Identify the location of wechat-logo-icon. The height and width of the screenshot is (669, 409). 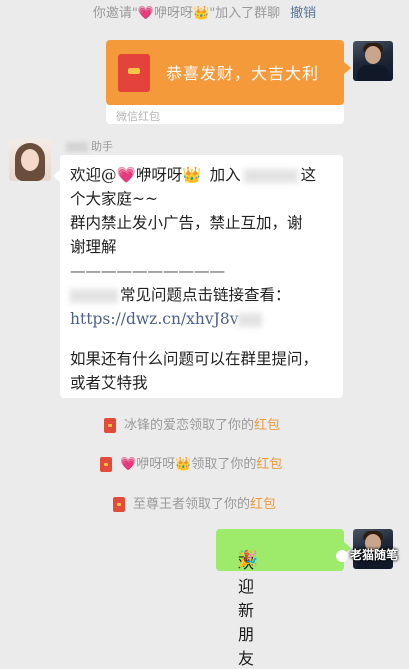
(342, 555).